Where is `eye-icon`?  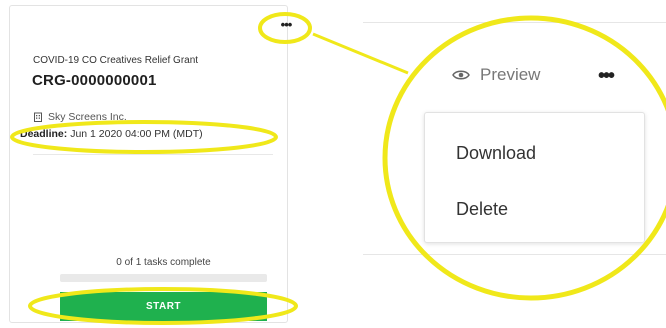 eye-icon is located at coordinates (461, 75).